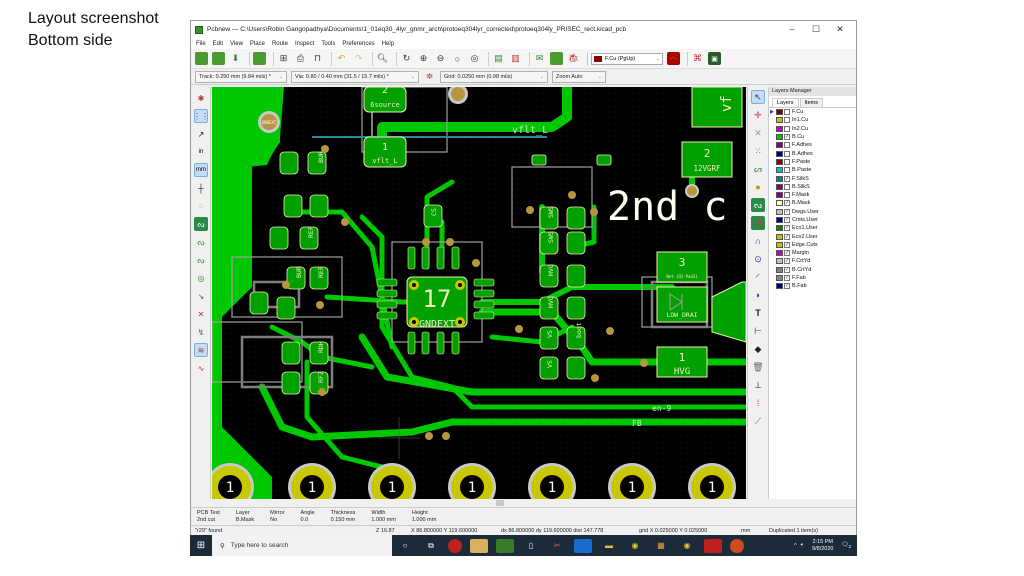 The height and width of the screenshot is (576, 1024). I want to click on footprint-browser-icon: ▥, so click(515, 58).